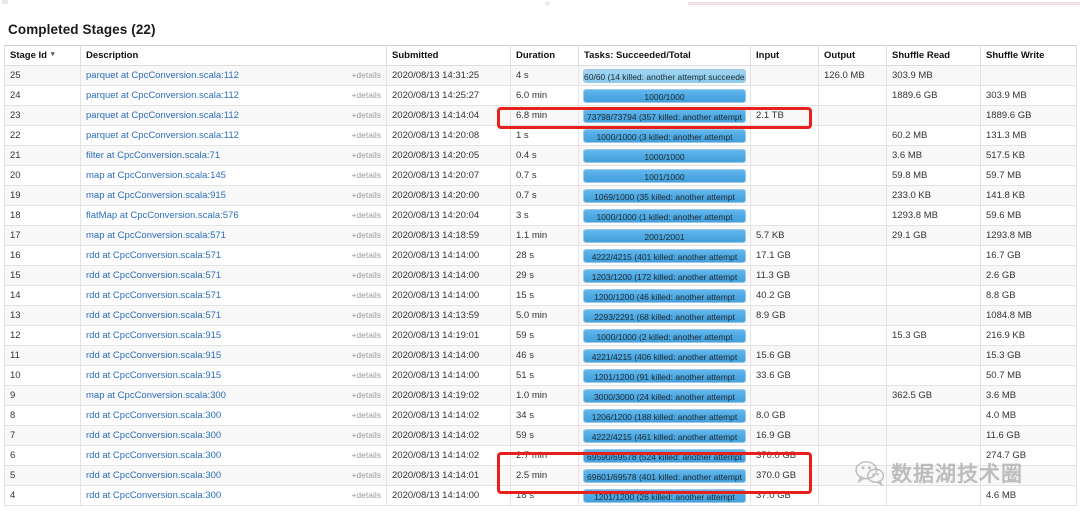 This screenshot has width=1080, height=528. Describe the element at coordinates (156, 395) in the screenshot. I see `stage-description-link: map at CpcConversion.scala:300` at that location.